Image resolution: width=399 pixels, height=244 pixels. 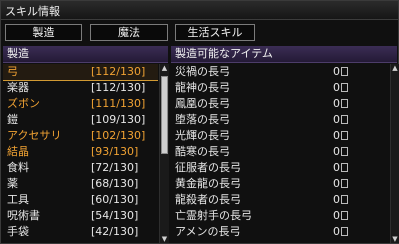 I want to click on craftable-item-row: 光輝の長弓 0, so click(x=280, y=136).